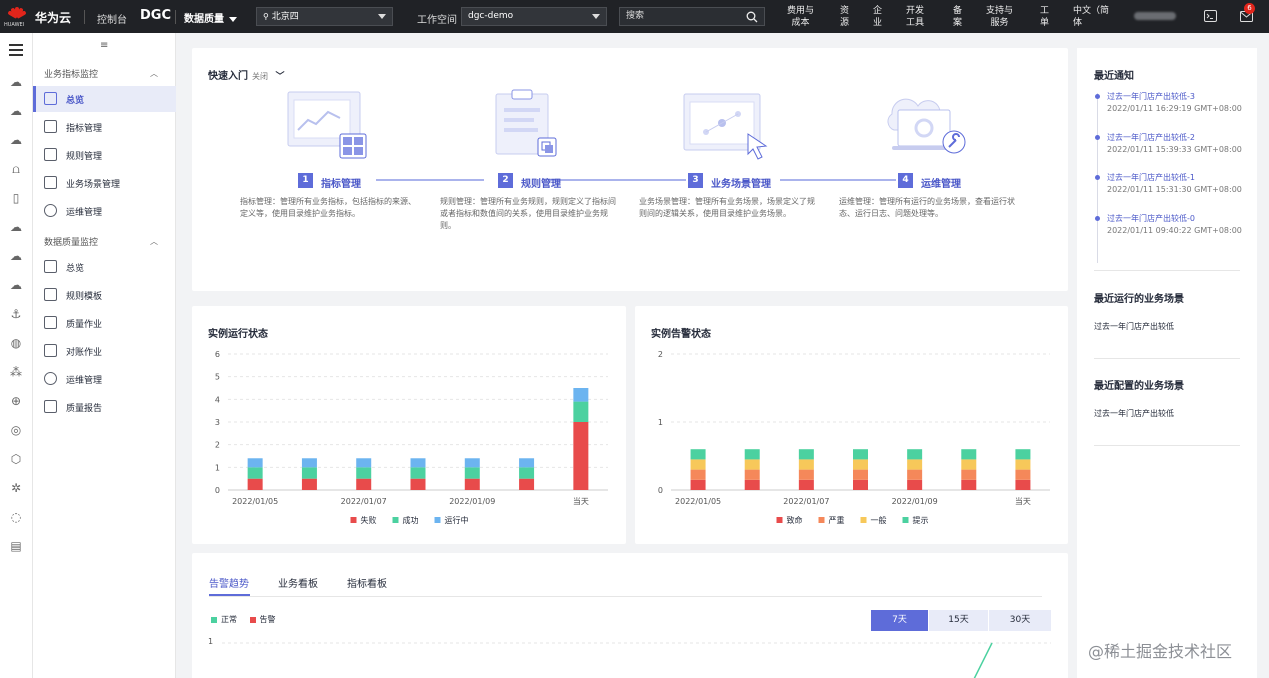  Describe the element at coordinates (16, 82) in the screenshot. I see `cloud-service-icon: ☁` at that location.